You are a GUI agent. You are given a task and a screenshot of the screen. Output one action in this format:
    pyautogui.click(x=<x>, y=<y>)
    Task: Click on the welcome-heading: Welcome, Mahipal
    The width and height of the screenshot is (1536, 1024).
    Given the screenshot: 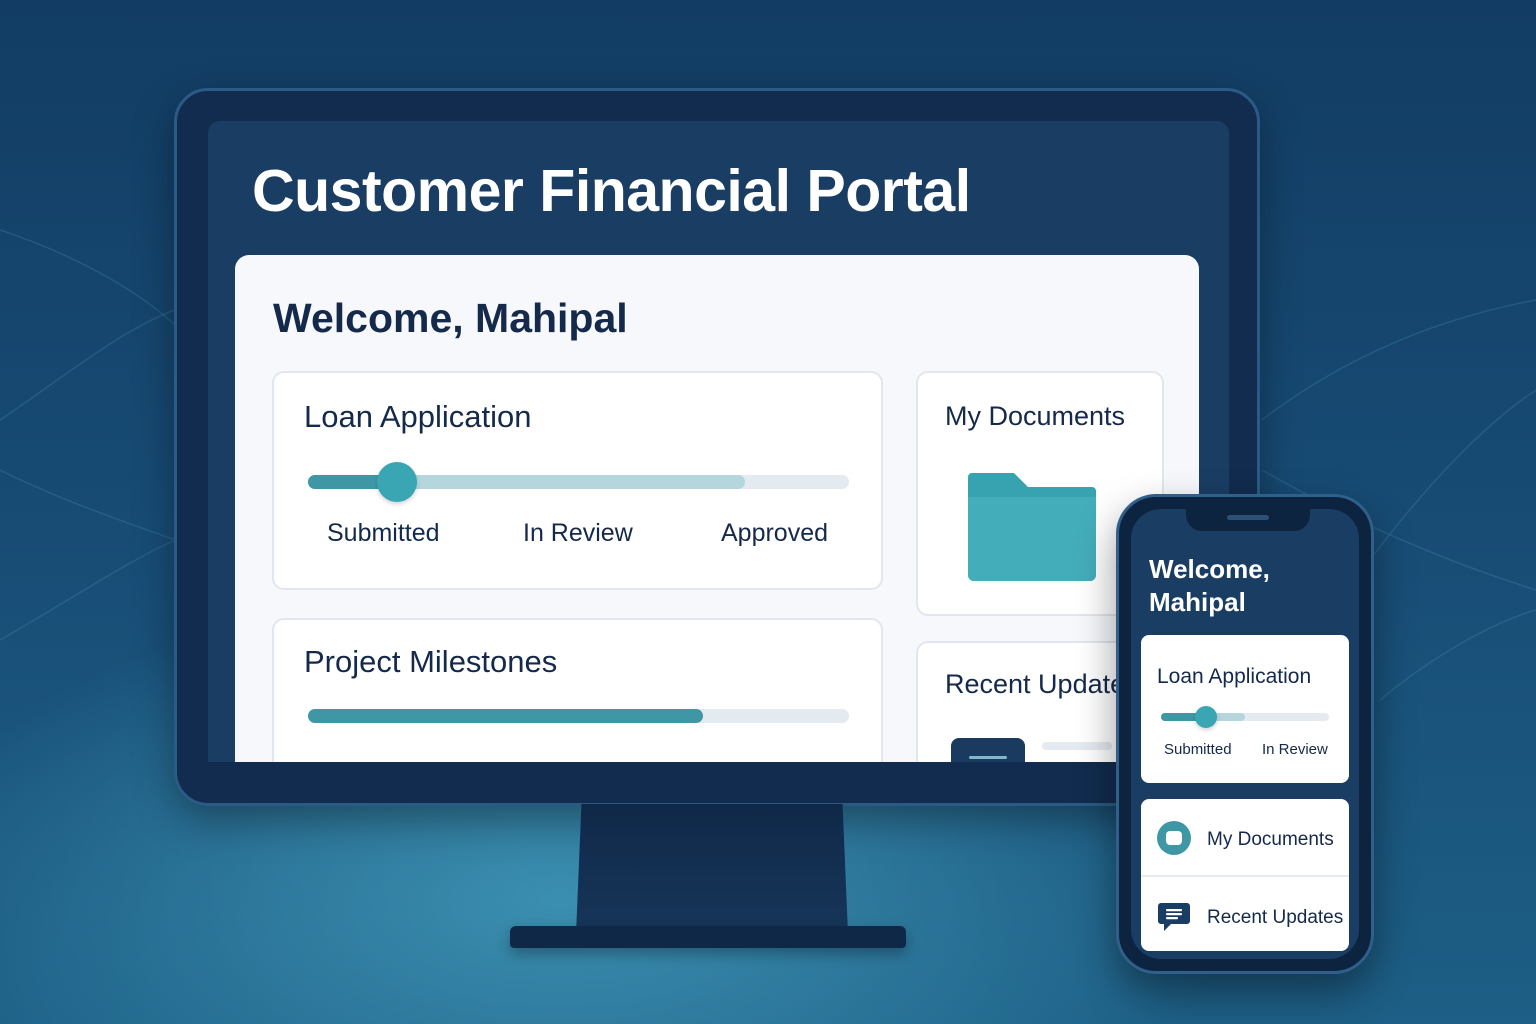 What is the action you would take?
    pyautogui.click(x=450, y=318)
    